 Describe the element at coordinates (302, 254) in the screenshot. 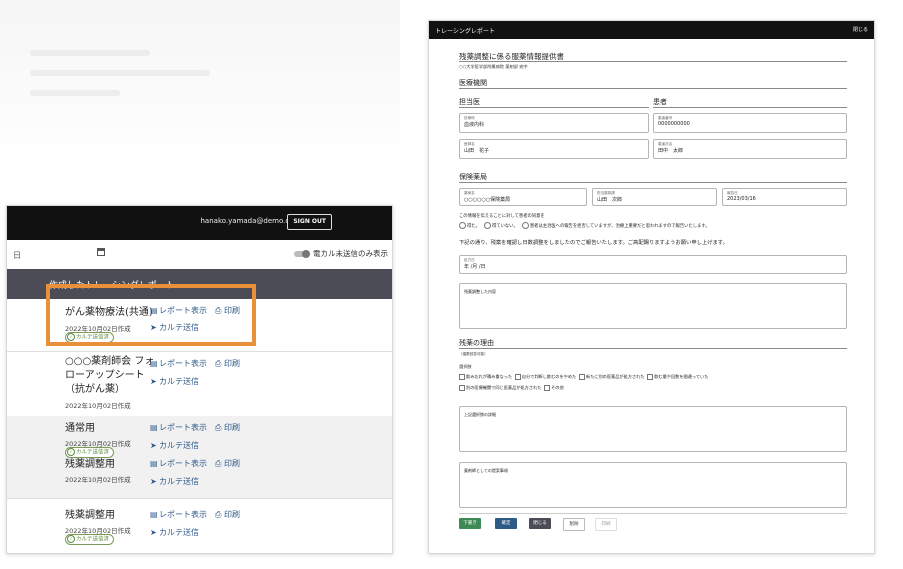

I see `unsent-only-toggle` at that location.